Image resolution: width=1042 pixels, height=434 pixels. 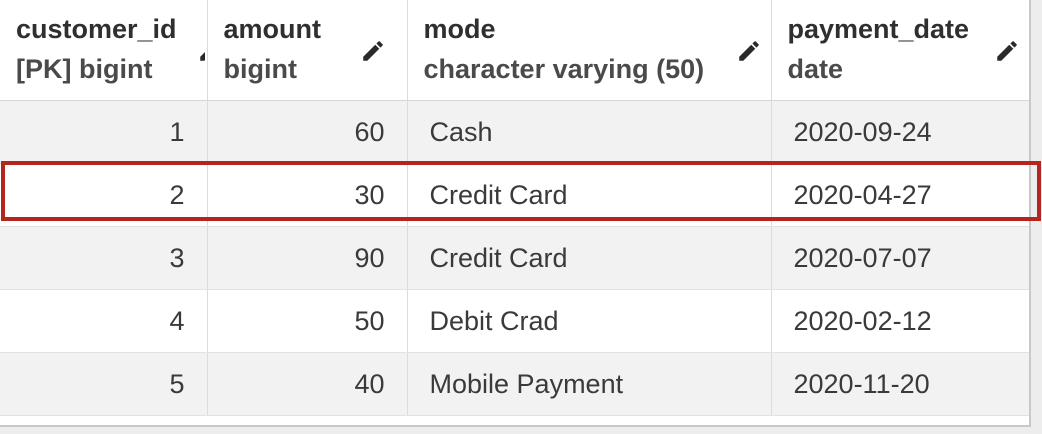 What do you see at coordinates (589, 384) in the screenshot?
I see `cell-mode: Mobile Payment` at bounding box center [589, 384].